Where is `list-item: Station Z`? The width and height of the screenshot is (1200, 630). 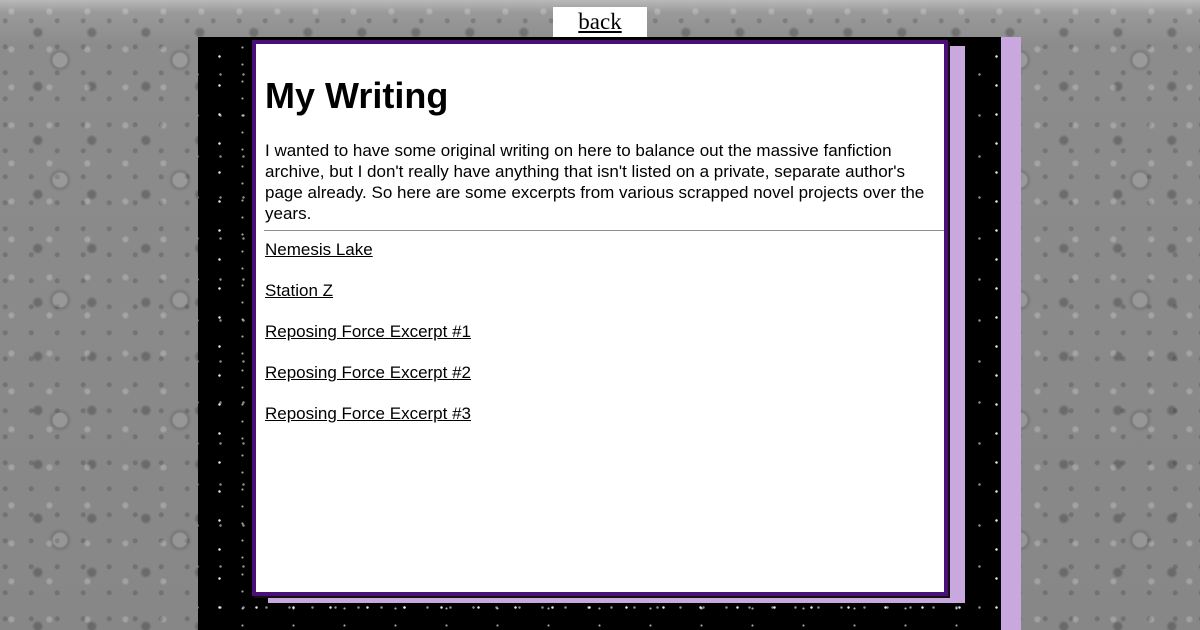
list-item: Station Z is located at coordinates (368, 301).